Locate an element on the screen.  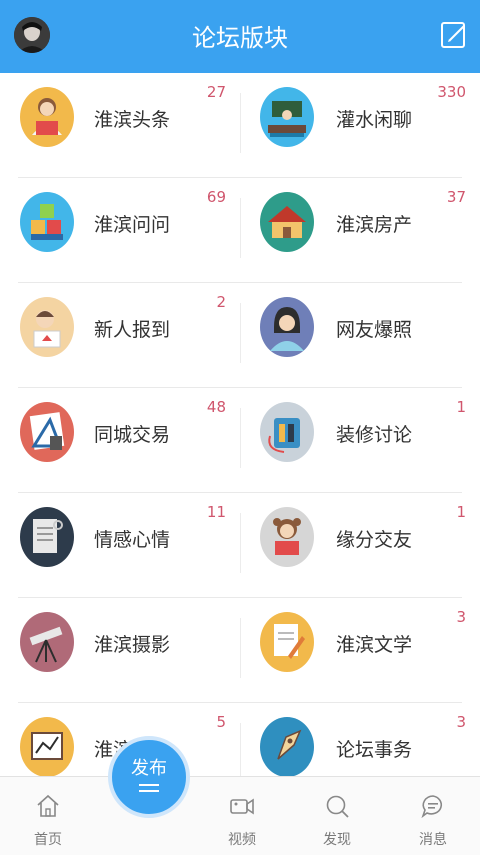
forum-item: 缘分交友 1 is located at coordinates (360, 545).